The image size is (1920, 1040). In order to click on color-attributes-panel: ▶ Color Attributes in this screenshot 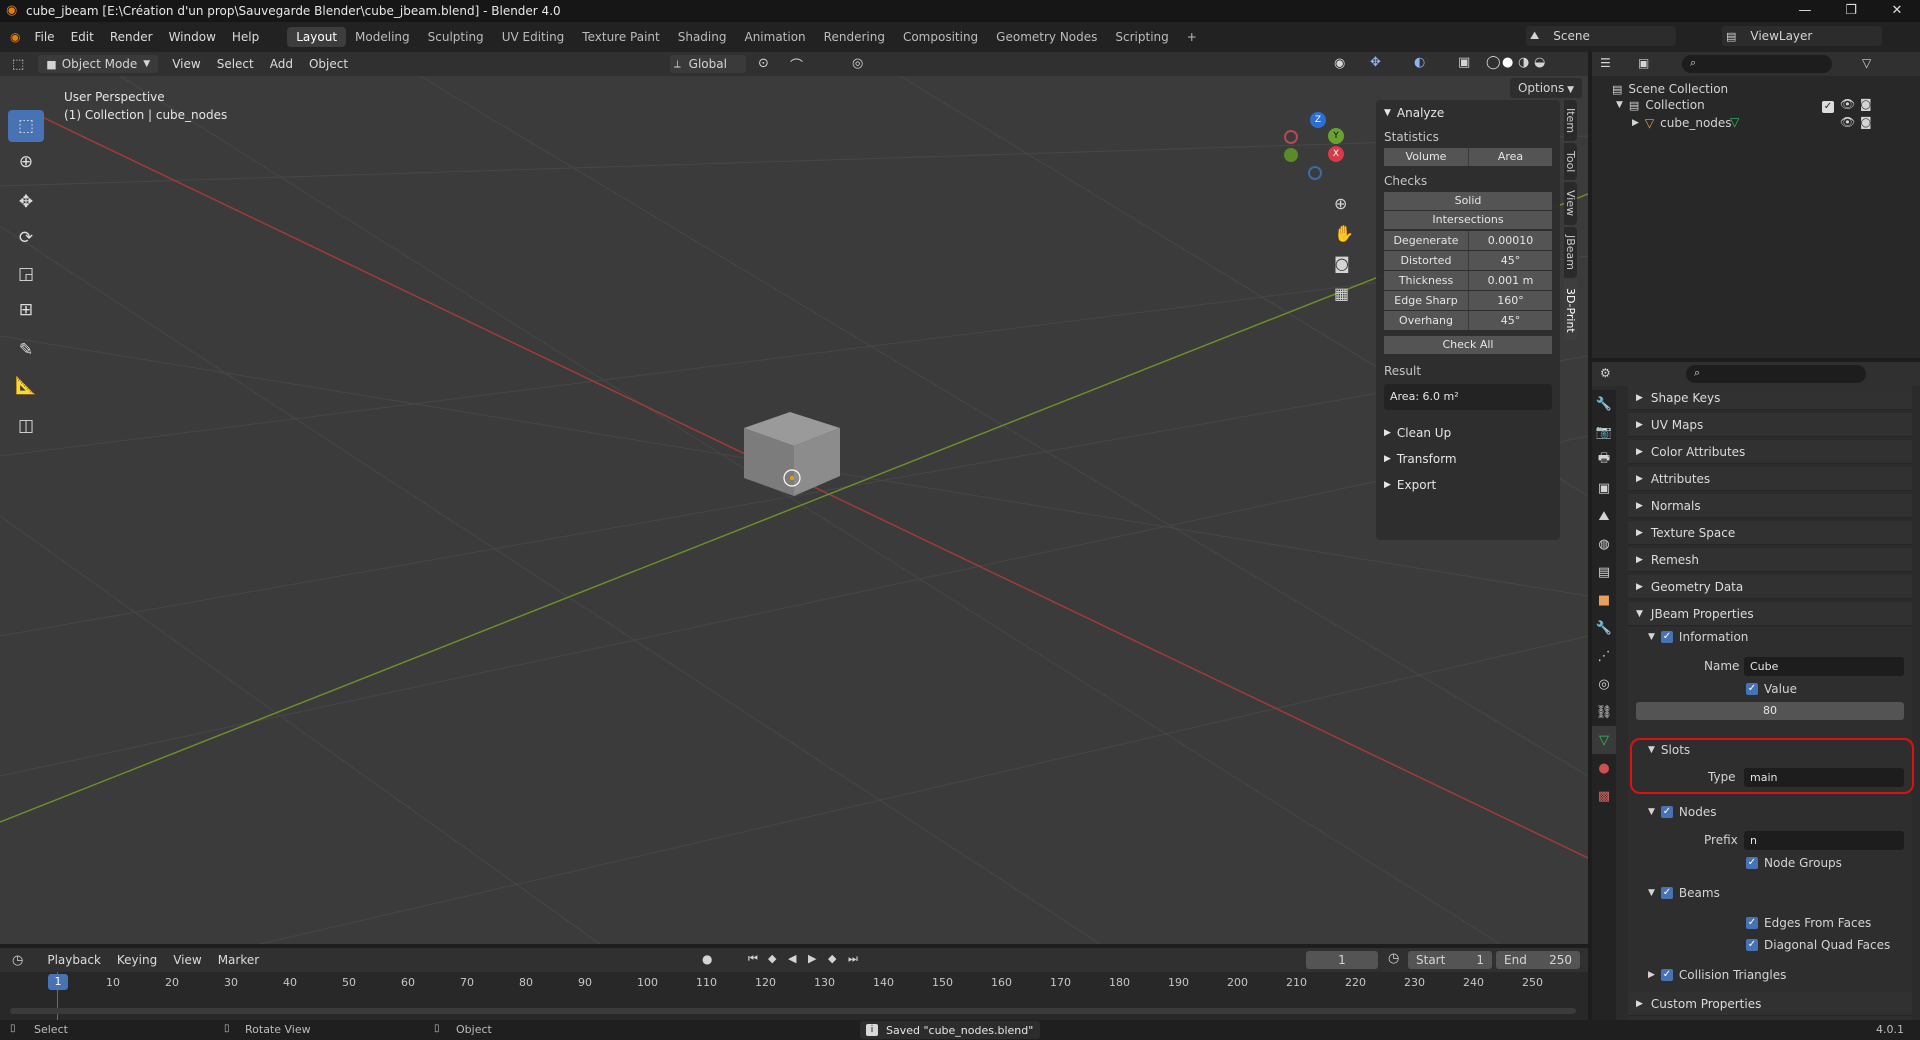, I will do `click(1770, 452)`.